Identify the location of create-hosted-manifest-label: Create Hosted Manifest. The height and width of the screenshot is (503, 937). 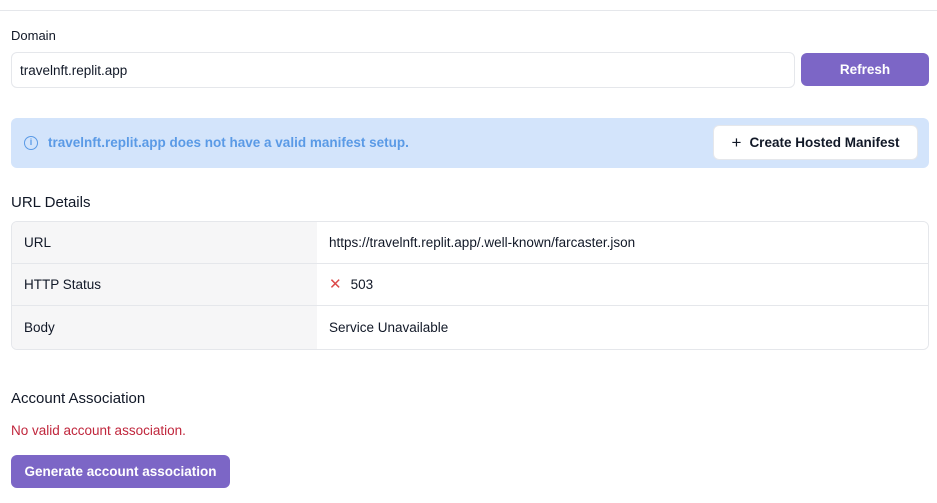
(824, 142).